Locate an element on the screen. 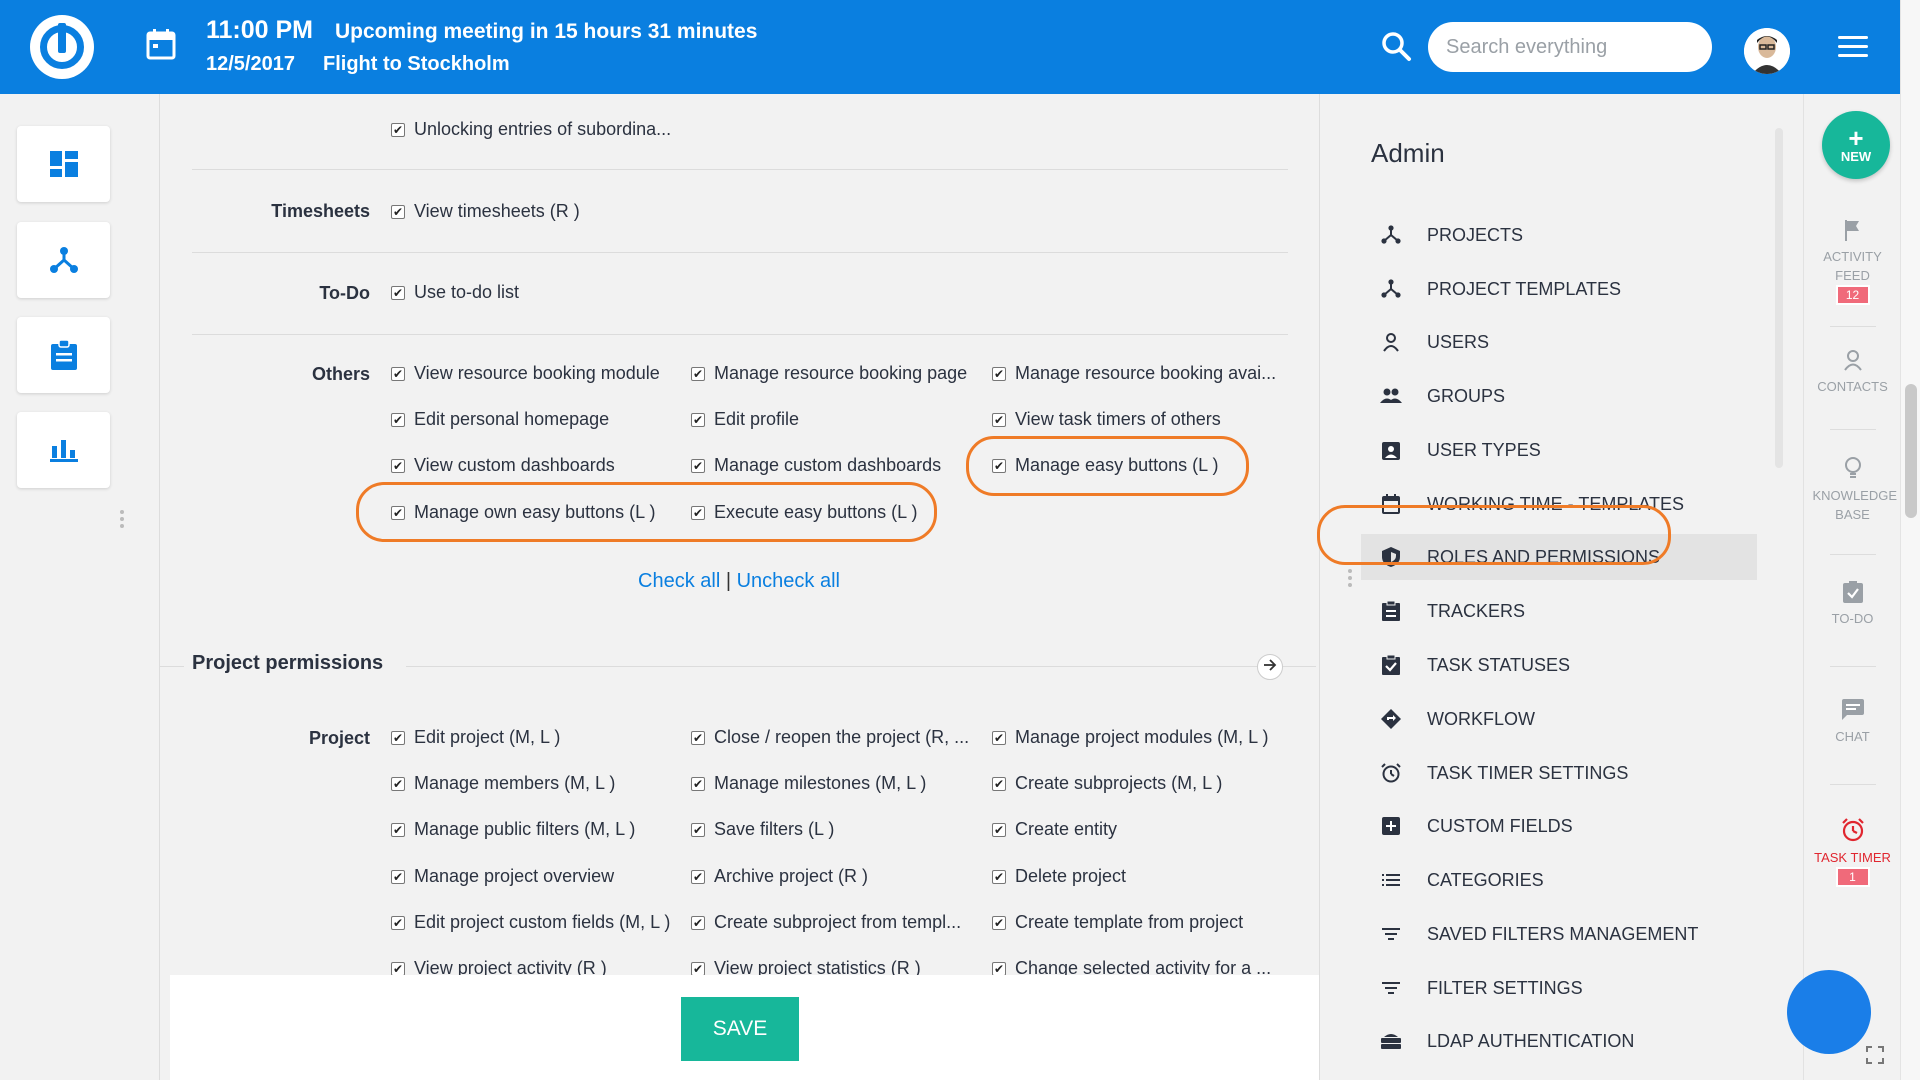  chat-fab-button is located at coordinates (1829, 1012).